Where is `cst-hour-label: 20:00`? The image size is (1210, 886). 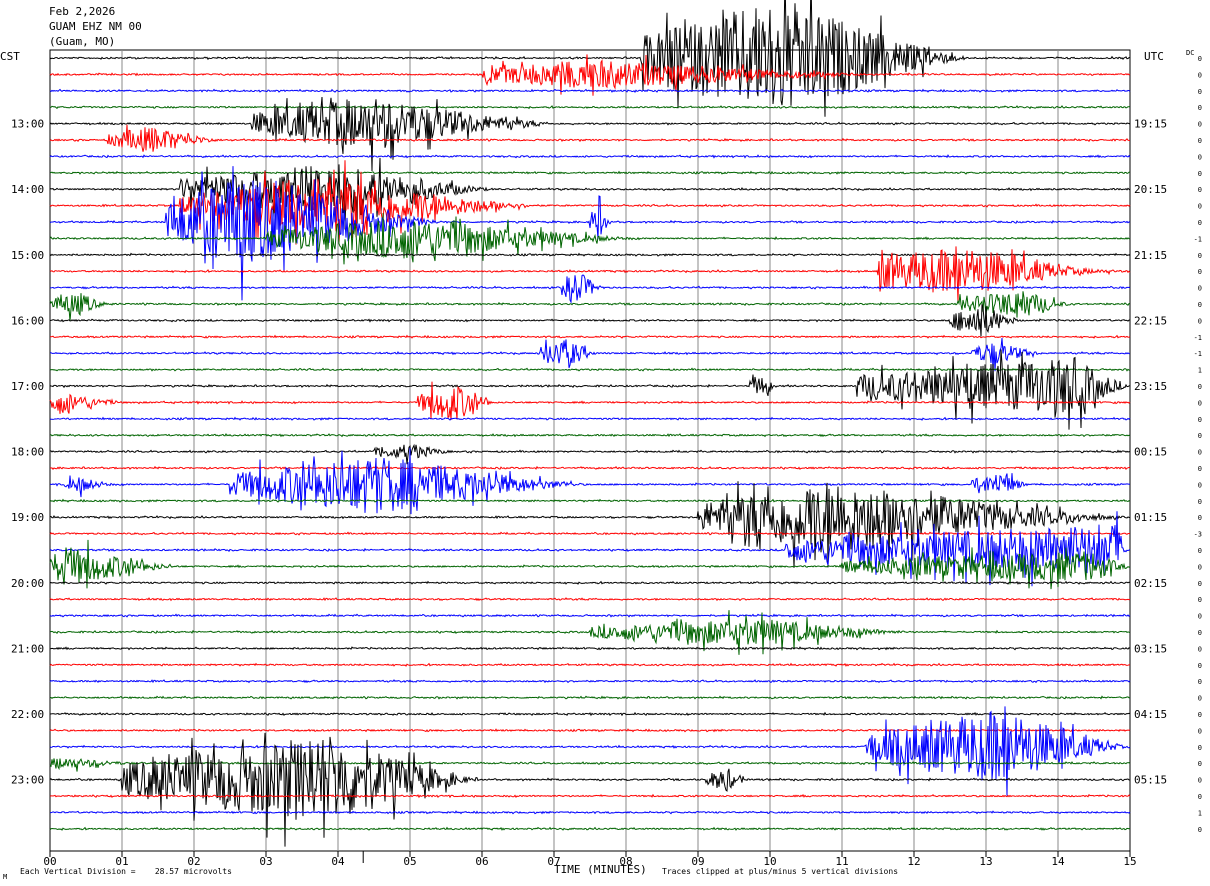
cst-hour-label: 20:00 is located at coordinates (27, 583).